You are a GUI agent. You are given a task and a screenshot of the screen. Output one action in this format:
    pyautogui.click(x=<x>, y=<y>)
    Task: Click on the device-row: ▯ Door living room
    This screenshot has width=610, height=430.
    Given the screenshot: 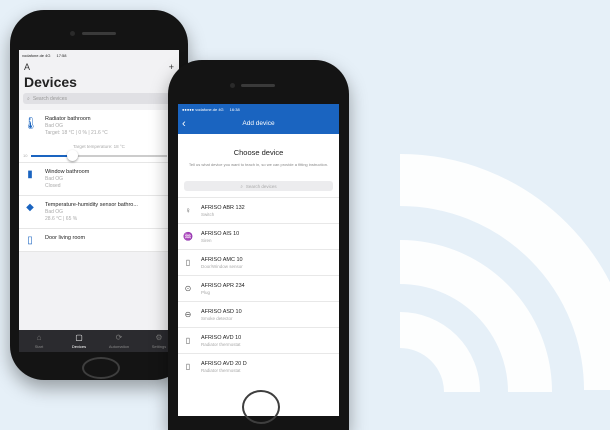 What is the action you would take?
    pyautogui.click(x=99, y=240)
    